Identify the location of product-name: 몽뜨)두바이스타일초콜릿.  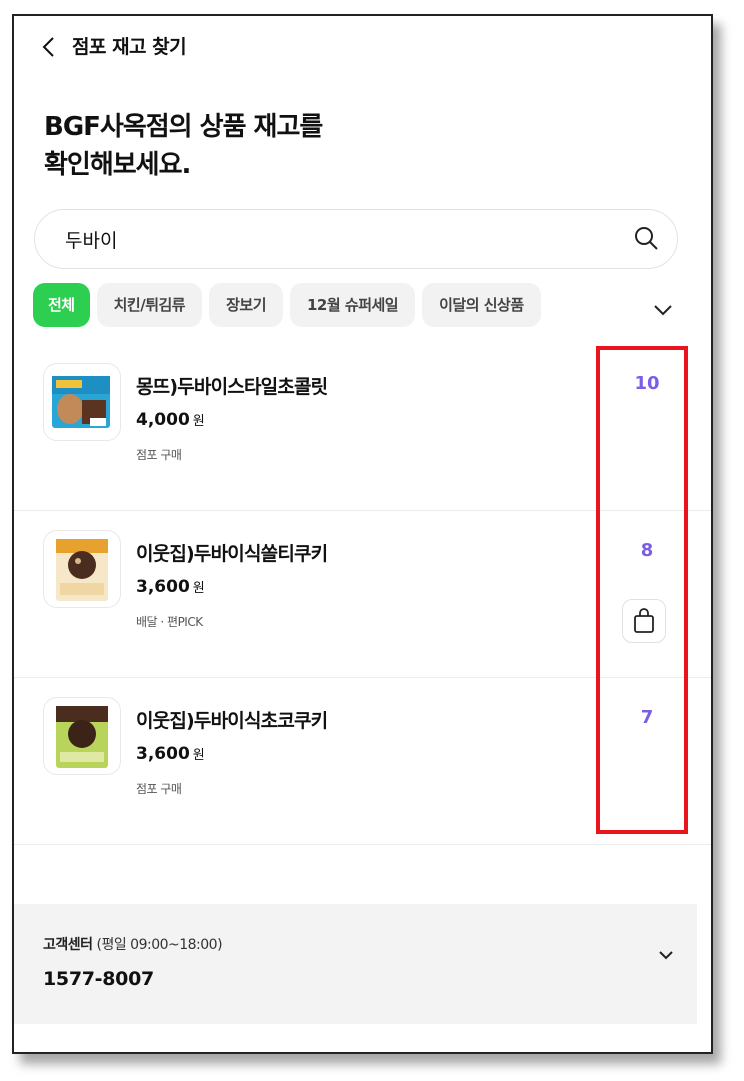
(232, 385).